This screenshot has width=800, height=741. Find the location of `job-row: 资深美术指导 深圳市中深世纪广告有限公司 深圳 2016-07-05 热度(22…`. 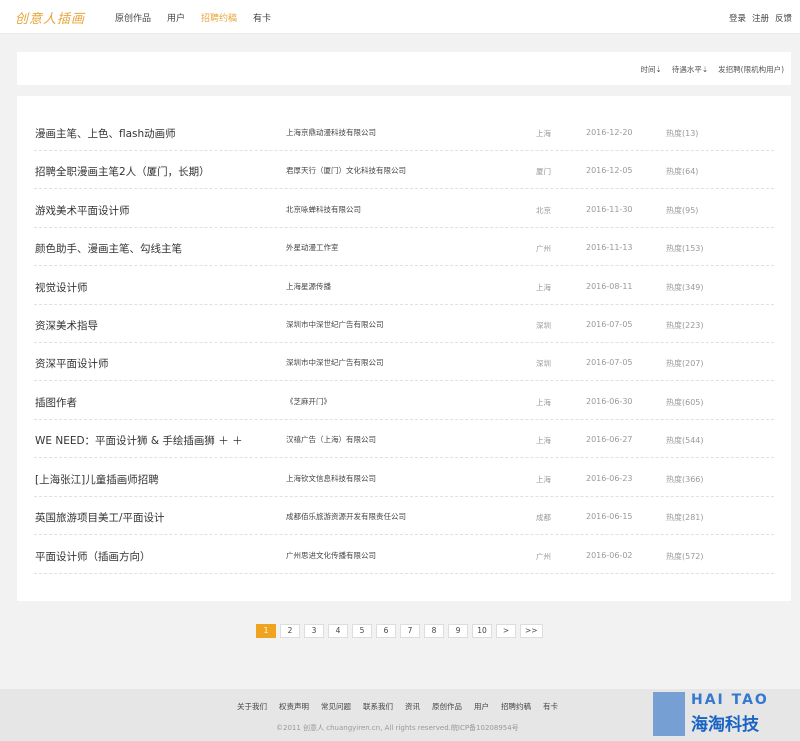

job-row: 资深美术指导 深圳市中深世纪广告有限公司 深圳 2016-07-05 热度(22… is located at coordinates (404, 324).